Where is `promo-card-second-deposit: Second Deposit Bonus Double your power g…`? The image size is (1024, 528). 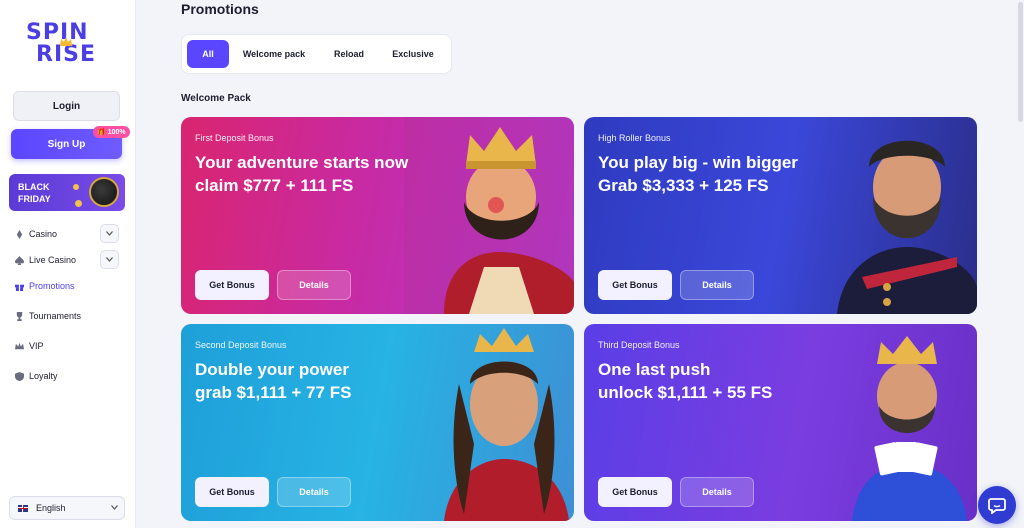
promo-card-second-deposit: Second Deposit Bonus Double your power g… is located at coordinates (377, 422).